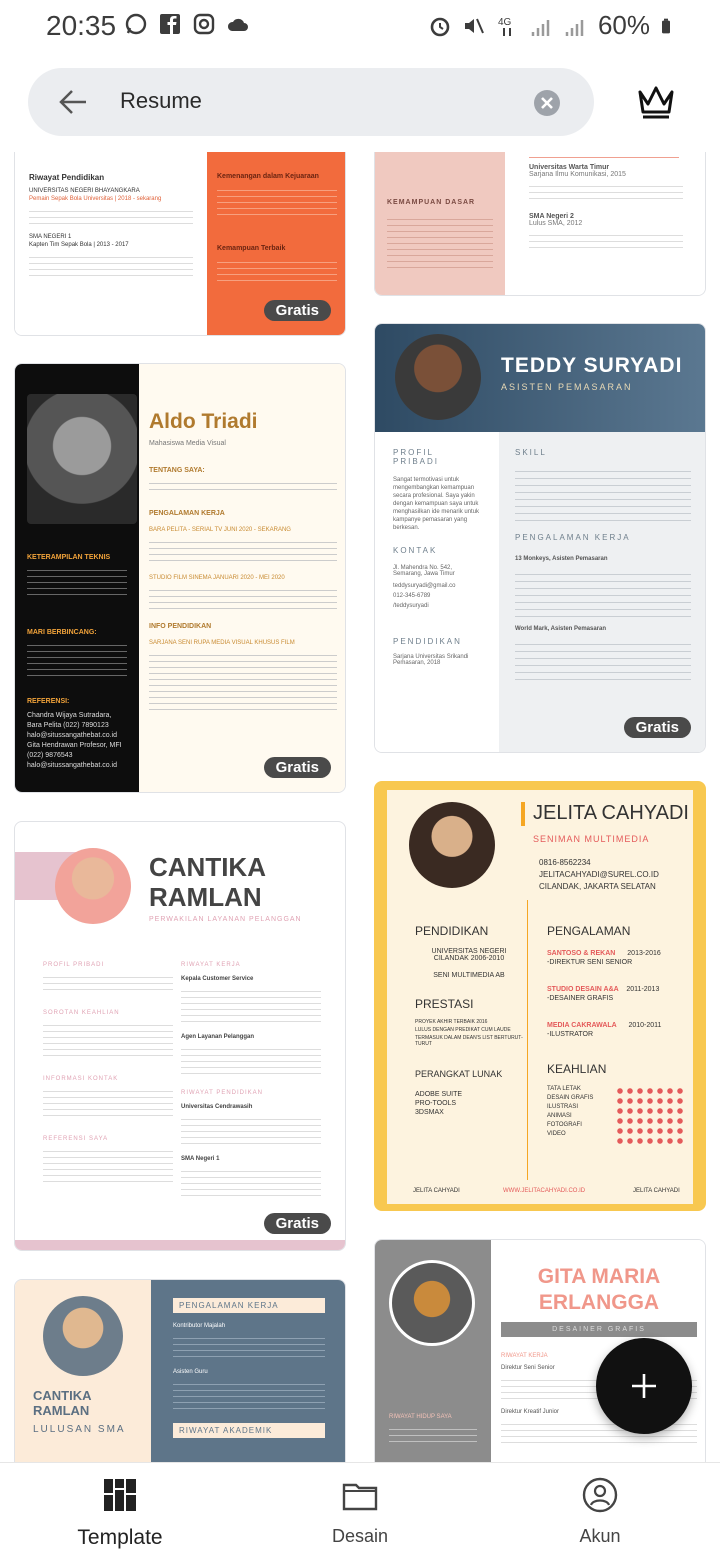 This screenshot has height=1560, width=720. I want to click on crown-icon, so click(656, 102).